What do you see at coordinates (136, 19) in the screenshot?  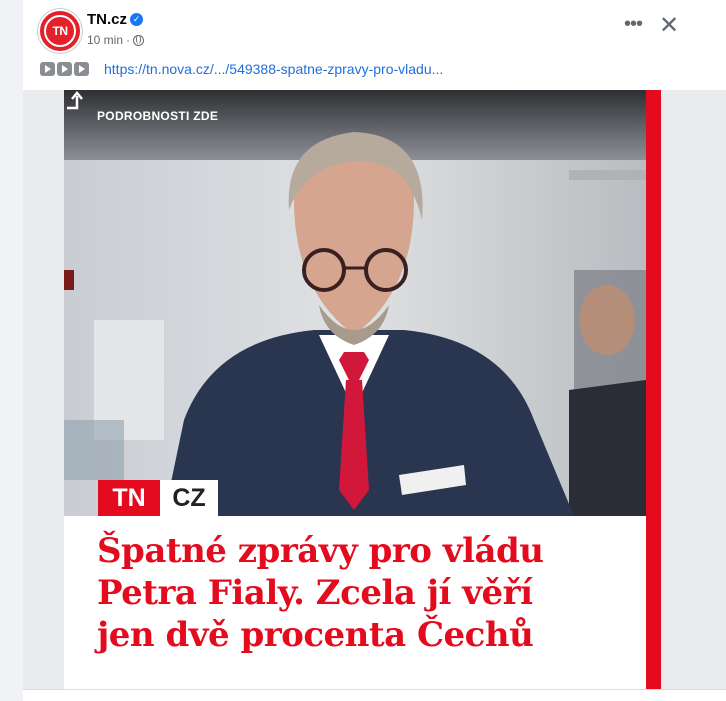 I see `verified-badge-icon: ✓` at bounding box center [136, 19].